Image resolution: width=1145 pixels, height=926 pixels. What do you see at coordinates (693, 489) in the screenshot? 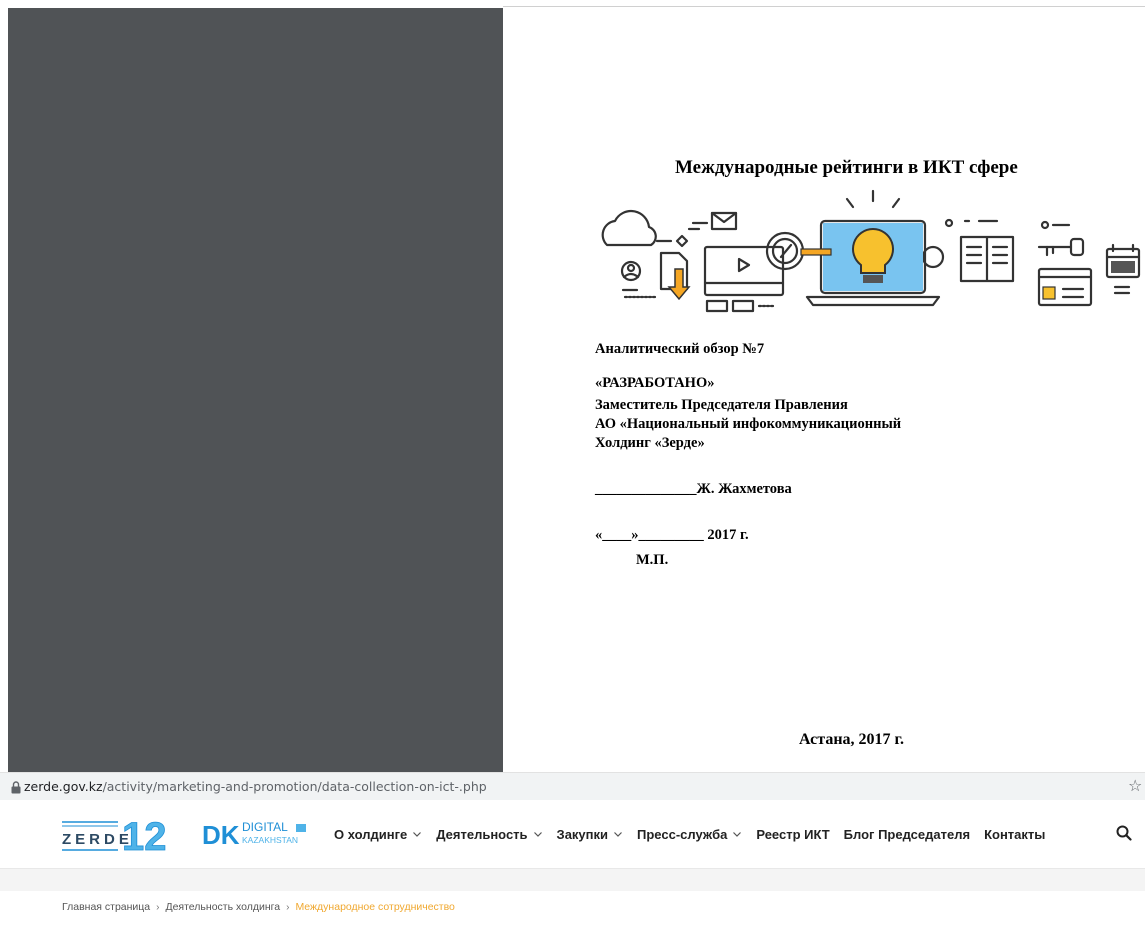
I see `signature-line: ______________Ж. Жахметова` at bounding box center [693, 489].